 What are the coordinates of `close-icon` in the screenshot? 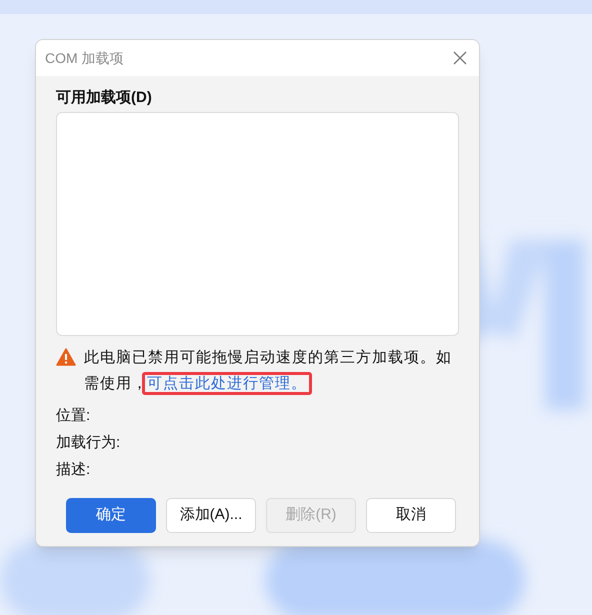 It's located at (460, 58).